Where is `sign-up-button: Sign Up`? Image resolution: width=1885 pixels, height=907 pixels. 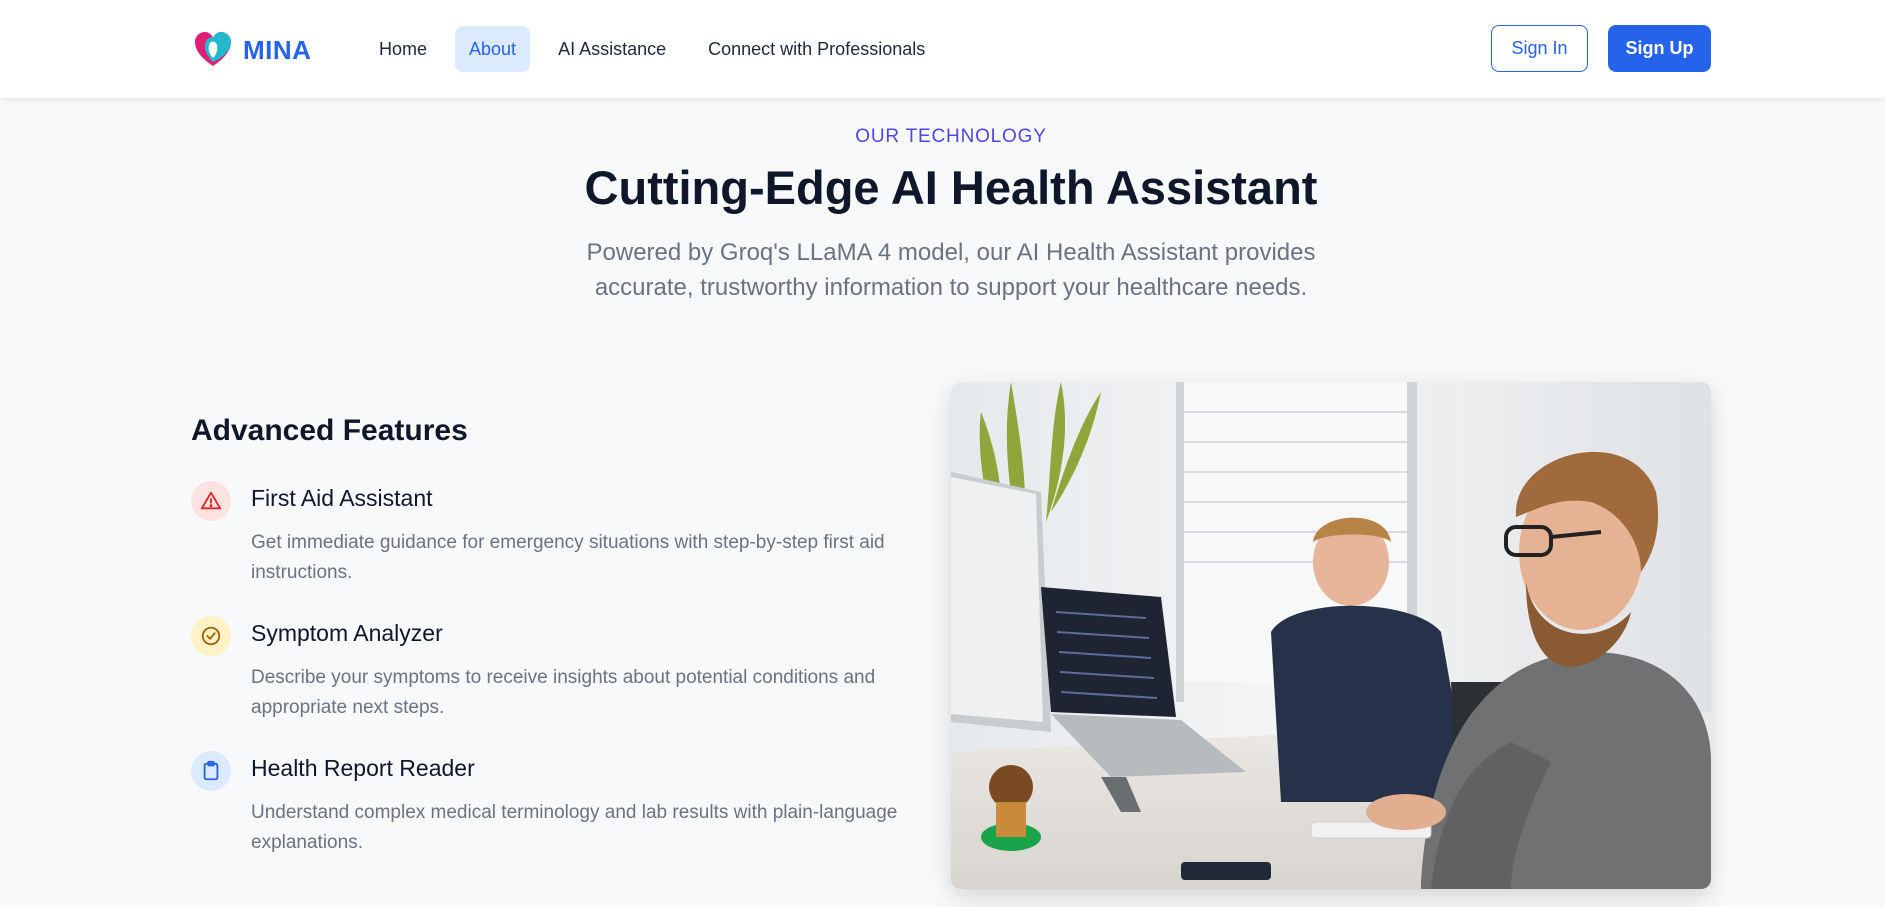
sign-up-button: Sign Up is located at coordinates (1659, 48).